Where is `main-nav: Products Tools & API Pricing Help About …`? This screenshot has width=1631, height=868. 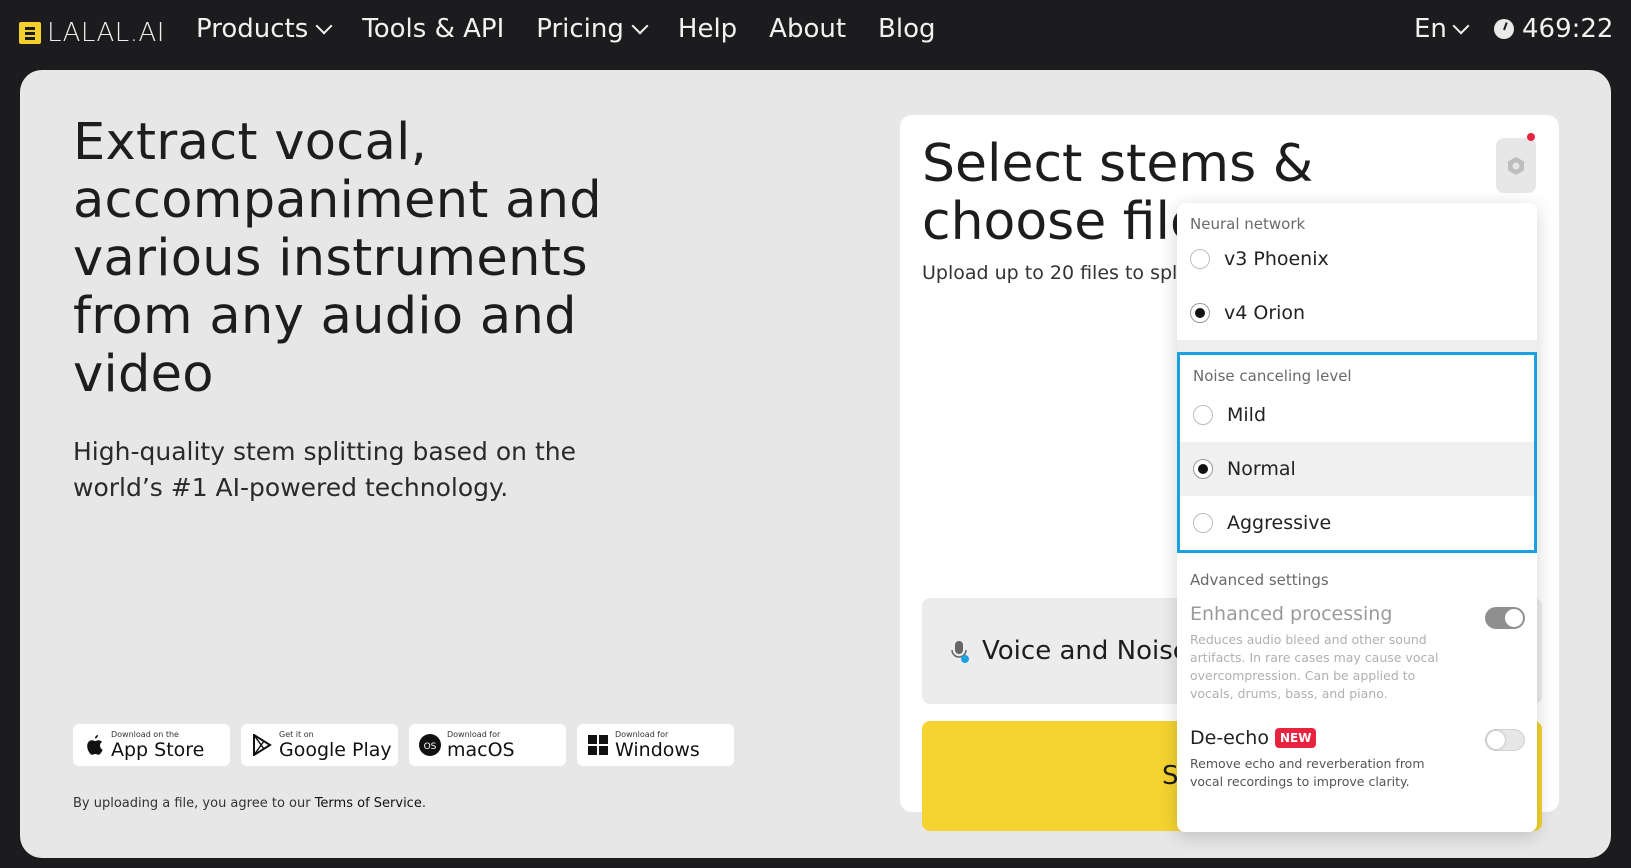 main-nav: Products Tools & API Pricing Help About … is located at coordinates (582, 29).